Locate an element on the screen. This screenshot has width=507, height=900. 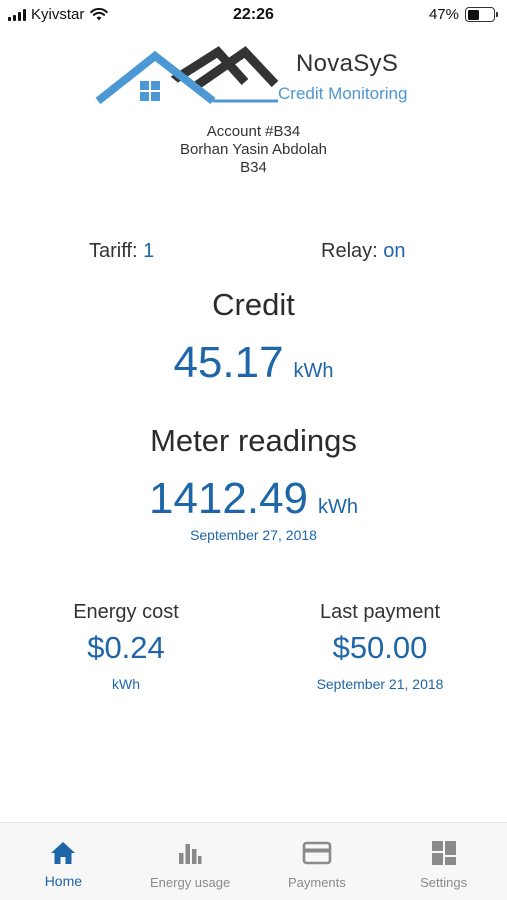
tab-payments: Payments is located at coordinates (317, 861).